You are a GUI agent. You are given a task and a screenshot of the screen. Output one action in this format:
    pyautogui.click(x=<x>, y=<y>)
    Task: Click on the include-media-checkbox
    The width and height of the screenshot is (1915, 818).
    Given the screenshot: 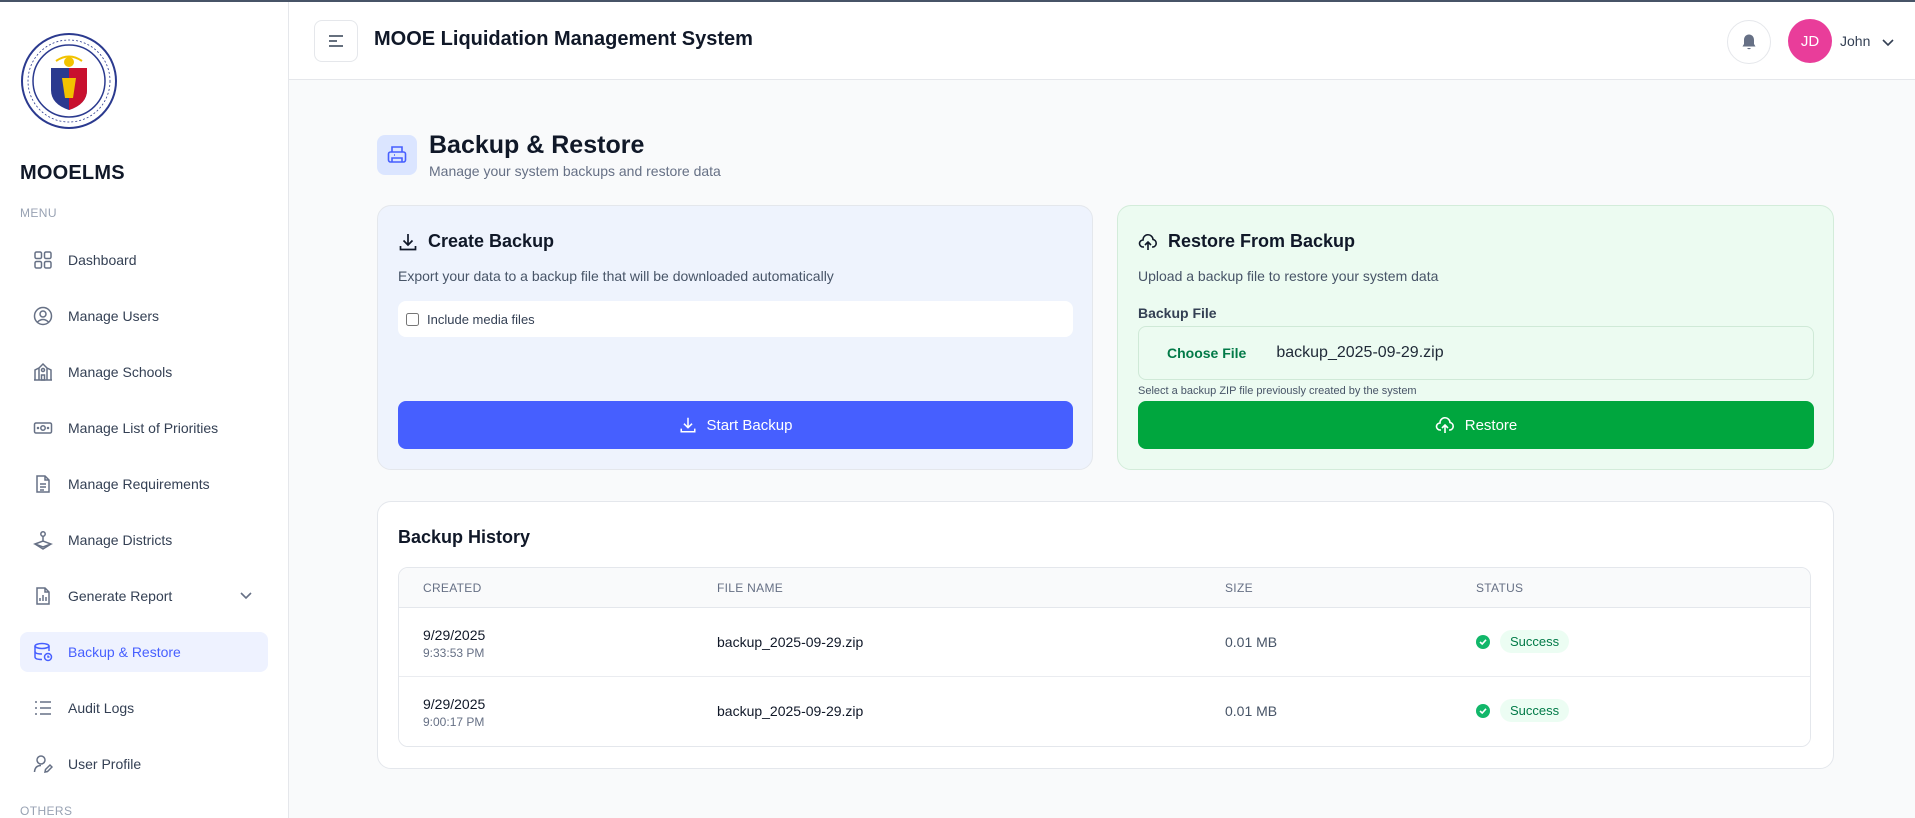 What is the action you would take?
    pyautogui.click(x=412, y=319)
    